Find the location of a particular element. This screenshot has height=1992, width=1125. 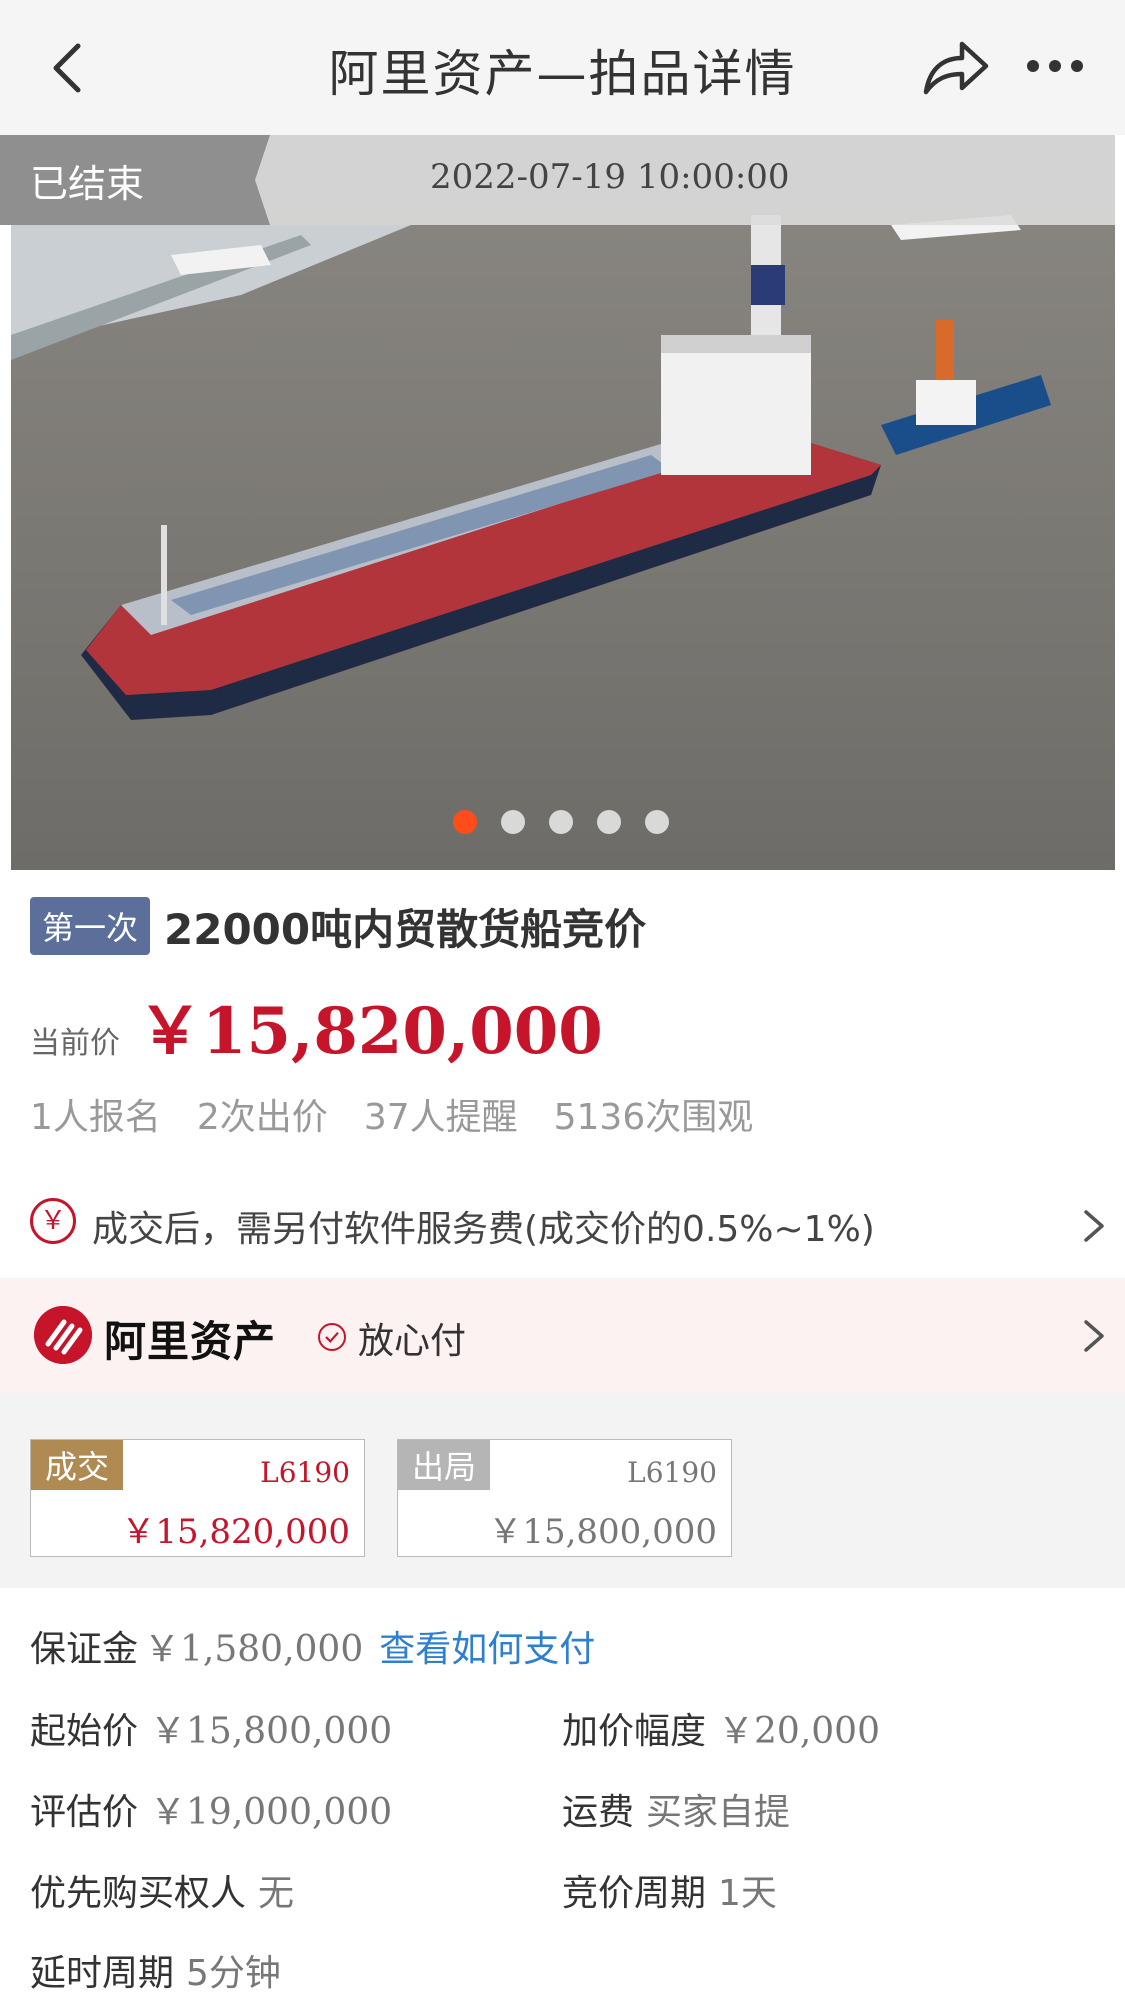

appraisal-row: 评估价 ￥19,000,000 is located at coordinates (211, 1809).